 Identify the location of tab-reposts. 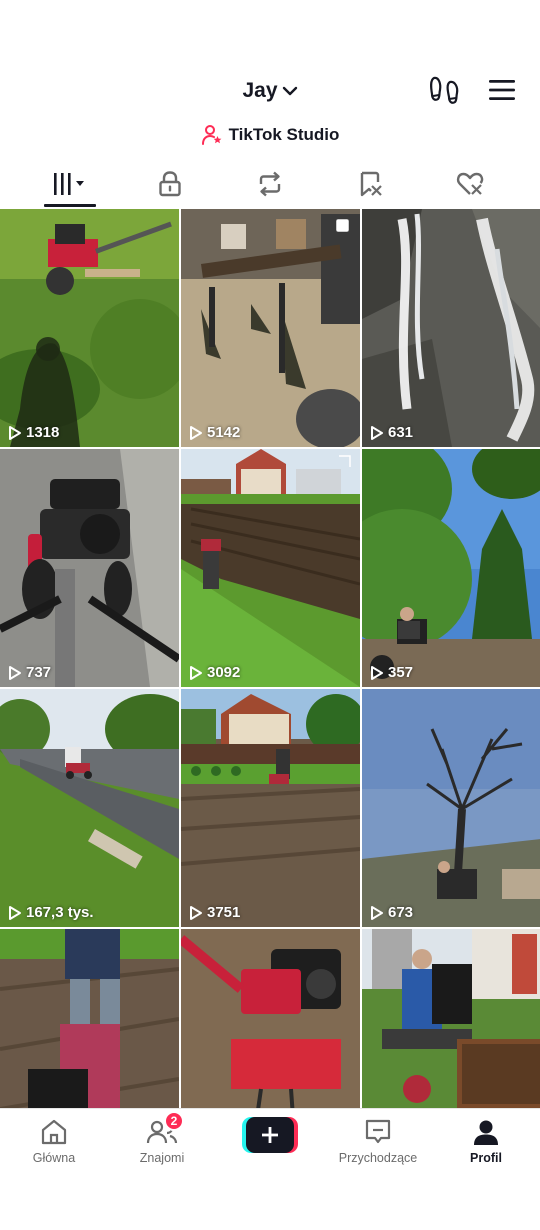
(270, 184).